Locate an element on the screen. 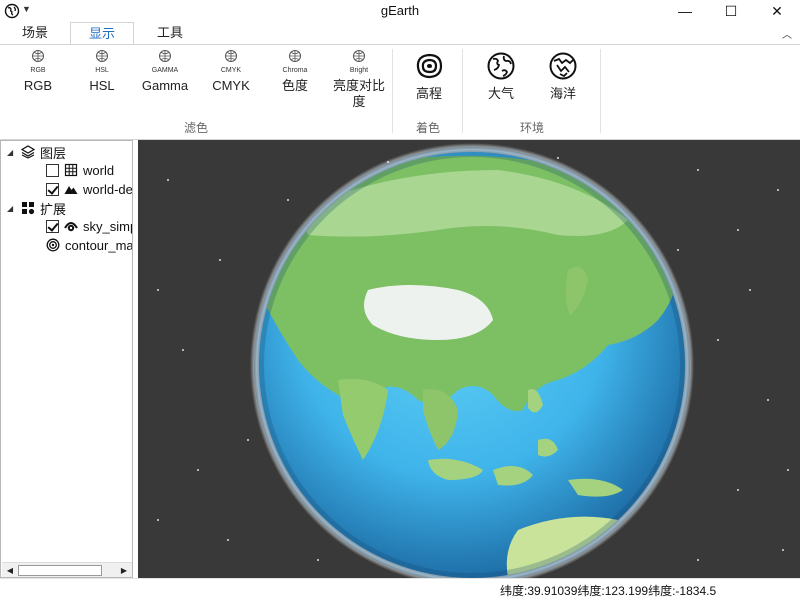  atmosphere-label: 大气 is located at coordinates (500, 93).